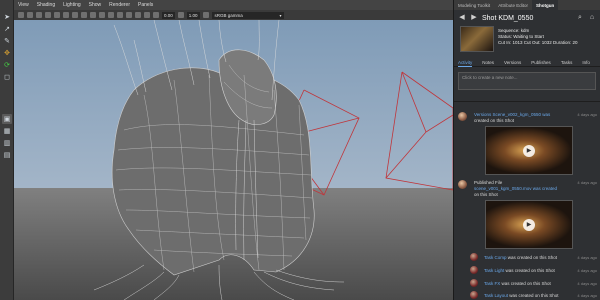  Describe the element at coordinates (477, 39) in the screenshot. I see `shot-thumbnail` at that location.